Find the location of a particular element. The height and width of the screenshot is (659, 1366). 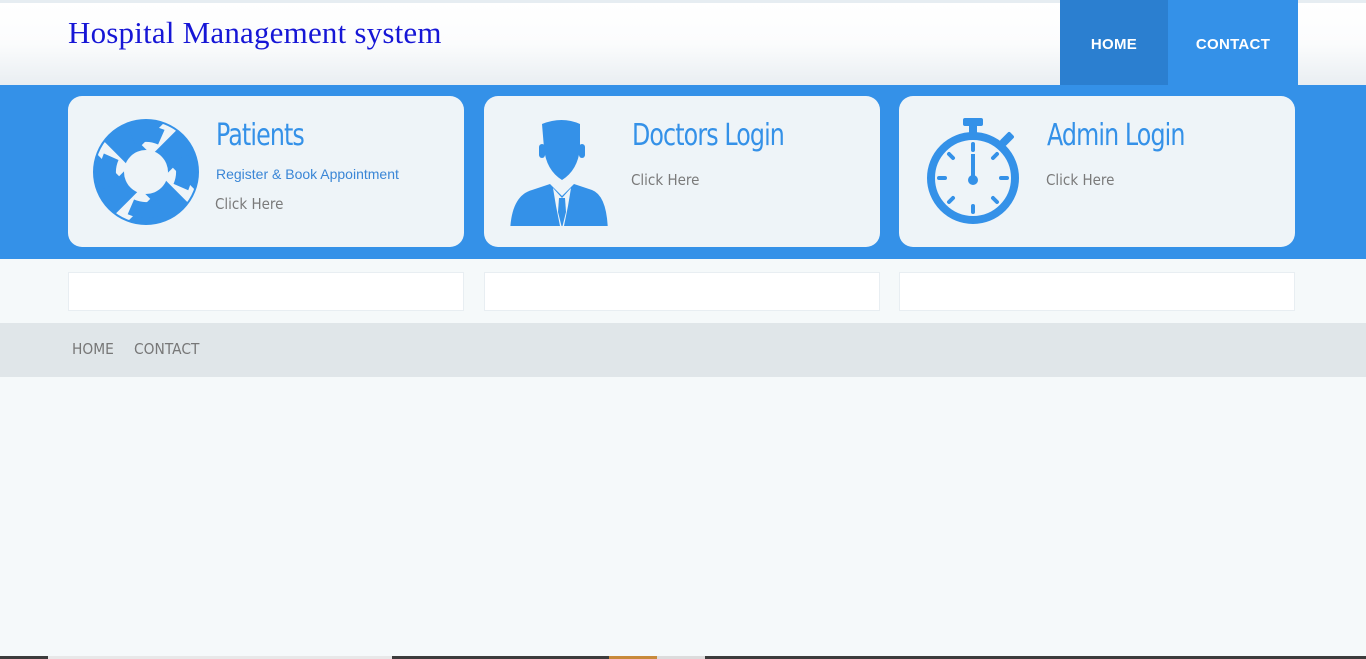

doctors-login-card: Doctors Login Click Here is located at coordinates (682, 171).